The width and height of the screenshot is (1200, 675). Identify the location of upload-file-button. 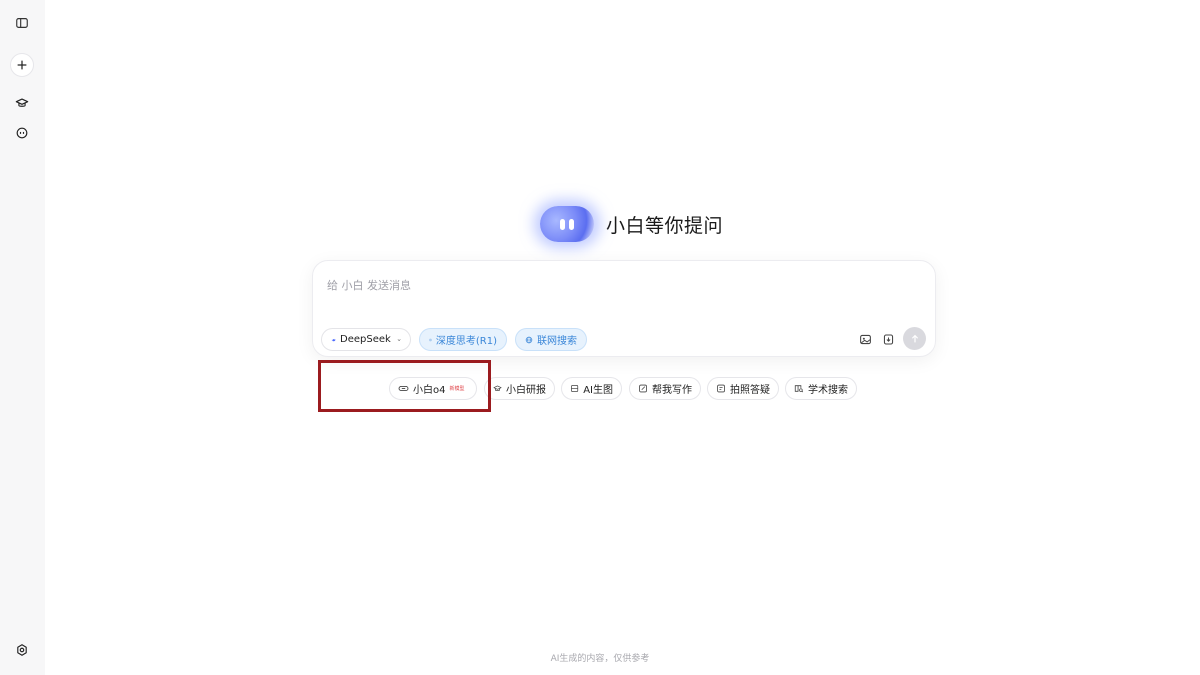
(888, 339).